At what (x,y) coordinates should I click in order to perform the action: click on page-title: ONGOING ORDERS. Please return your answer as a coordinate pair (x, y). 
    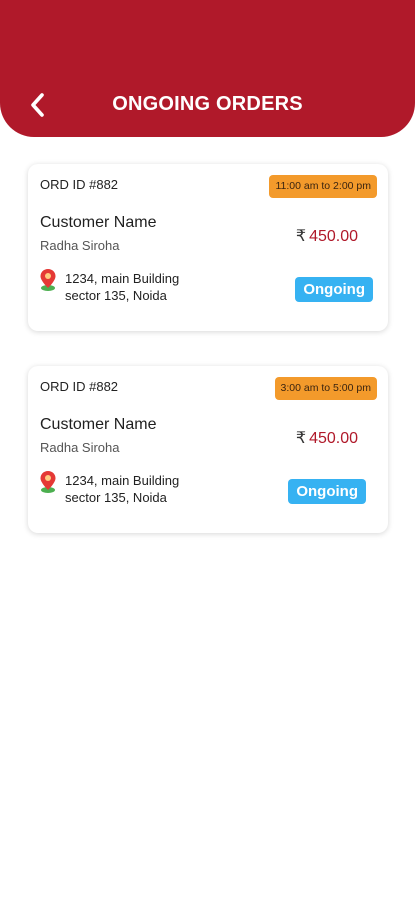
    Looking at the image, I should click on (207, 104).